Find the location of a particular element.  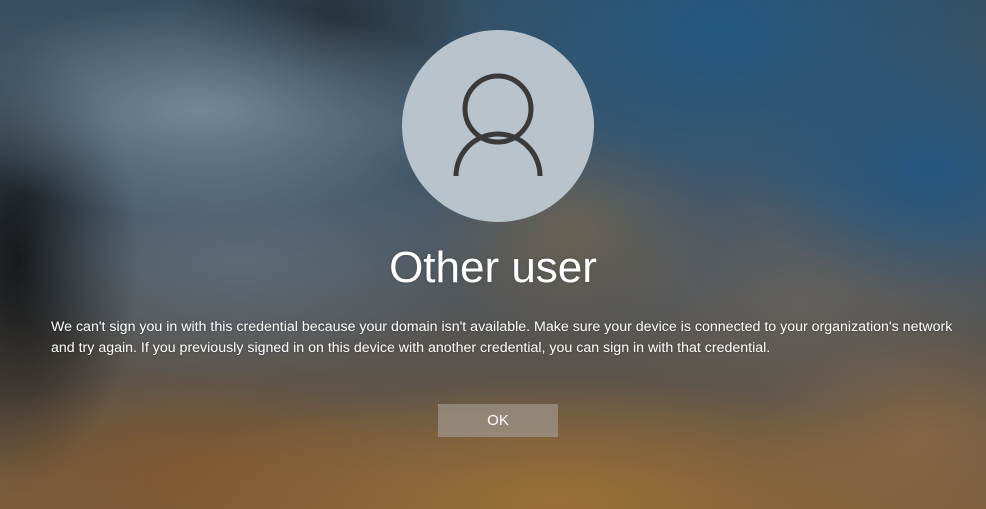

user-name: Other user is located at coordinates (493, 267).